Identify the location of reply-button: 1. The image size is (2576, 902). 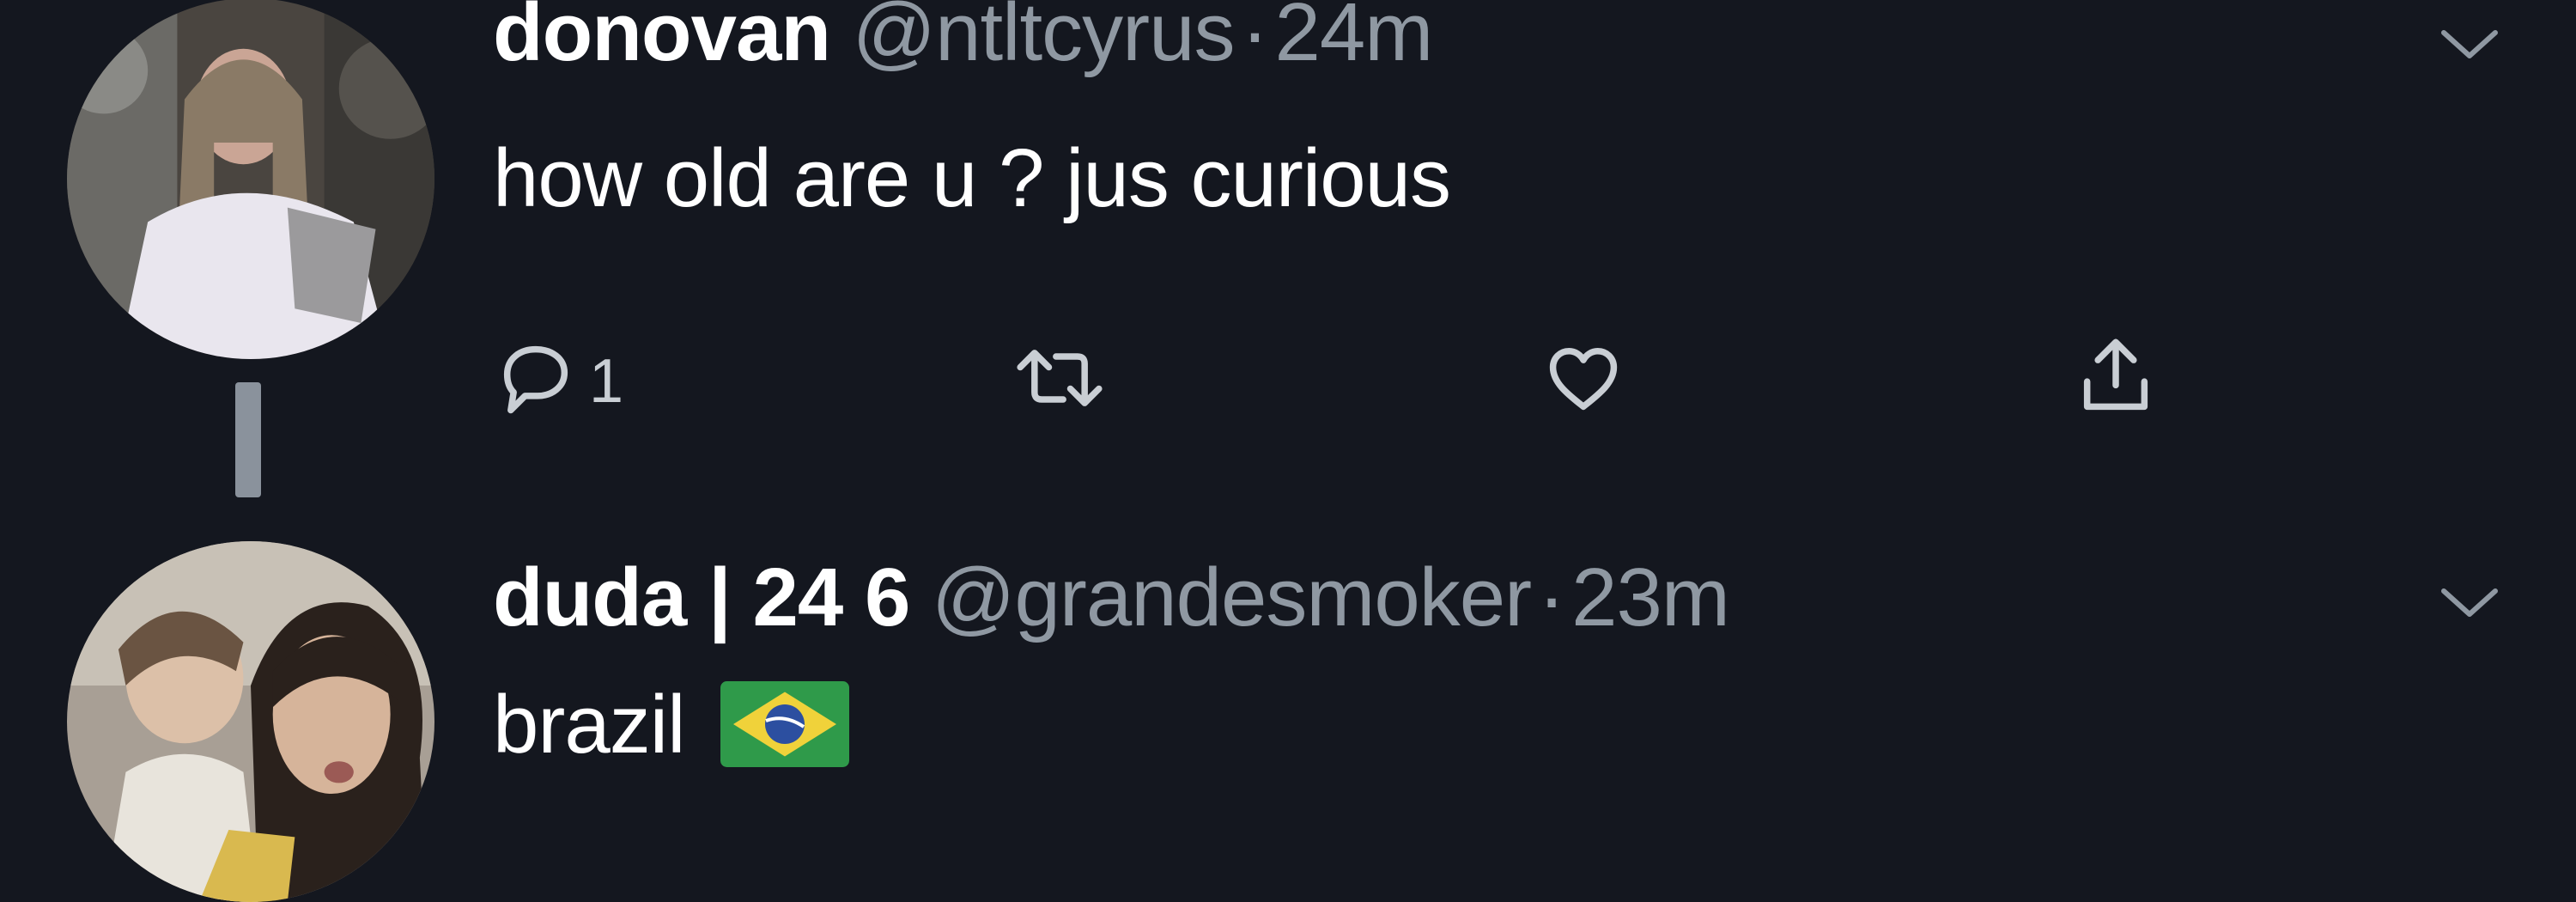
(558, 378).